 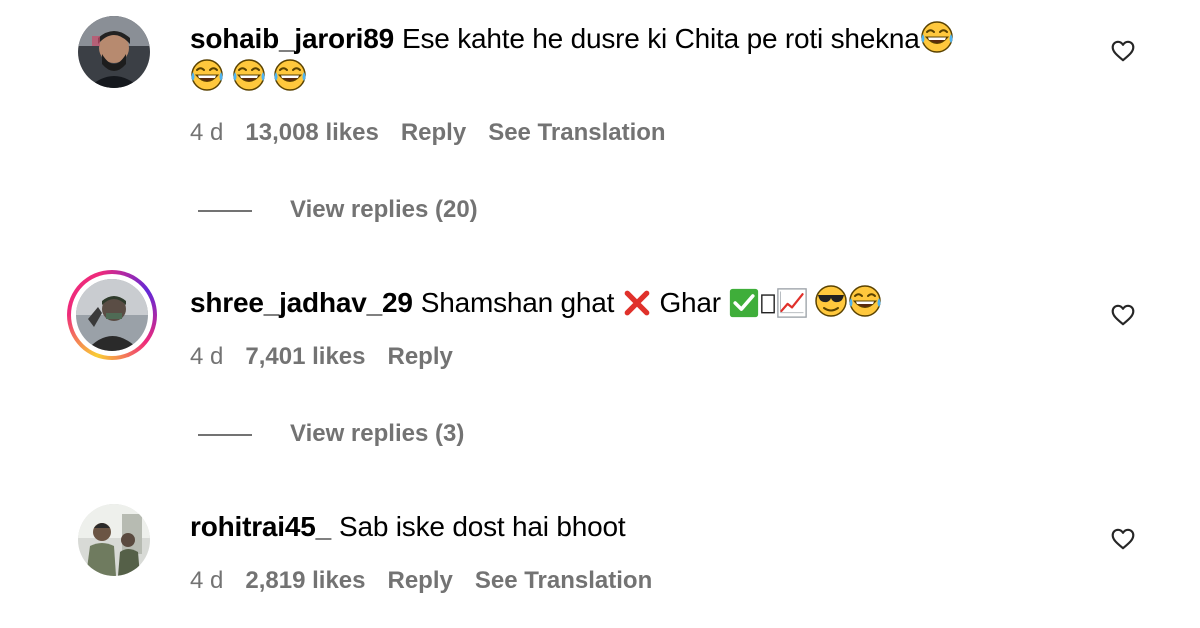 What do you see at coordinates (377, 433) in the screenshot?
I see `view-replies-label: View replies (3)` at bounding box center [377, 433].